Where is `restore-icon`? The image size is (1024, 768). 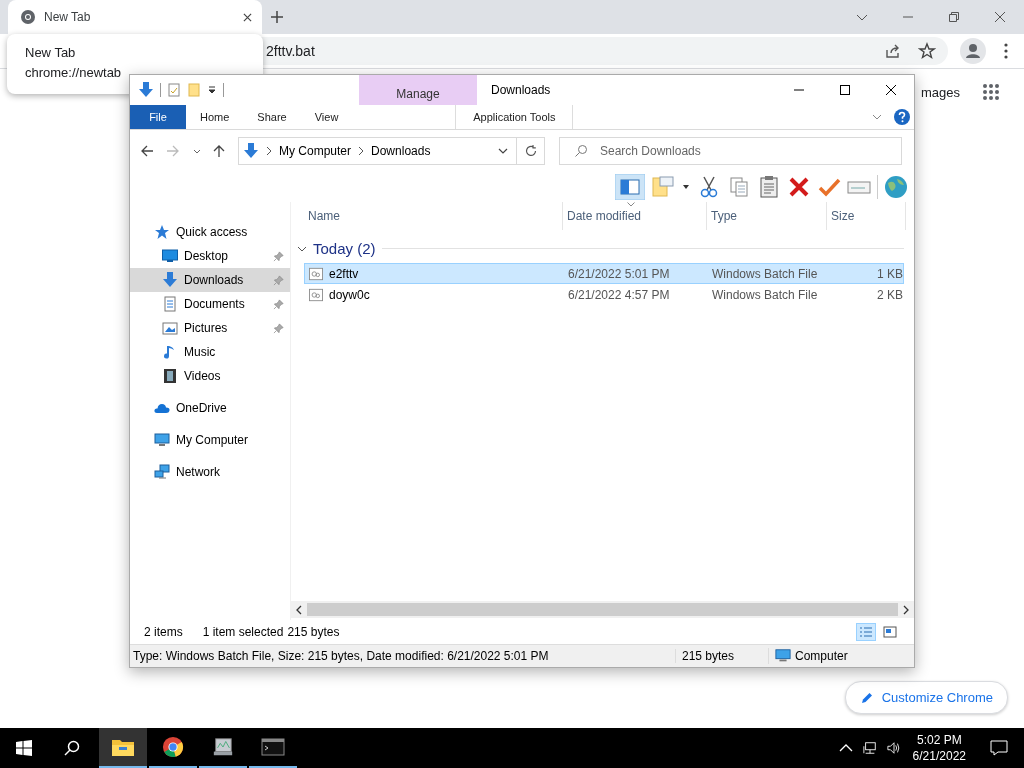 restore-icon is located at coordinates (954, 17).